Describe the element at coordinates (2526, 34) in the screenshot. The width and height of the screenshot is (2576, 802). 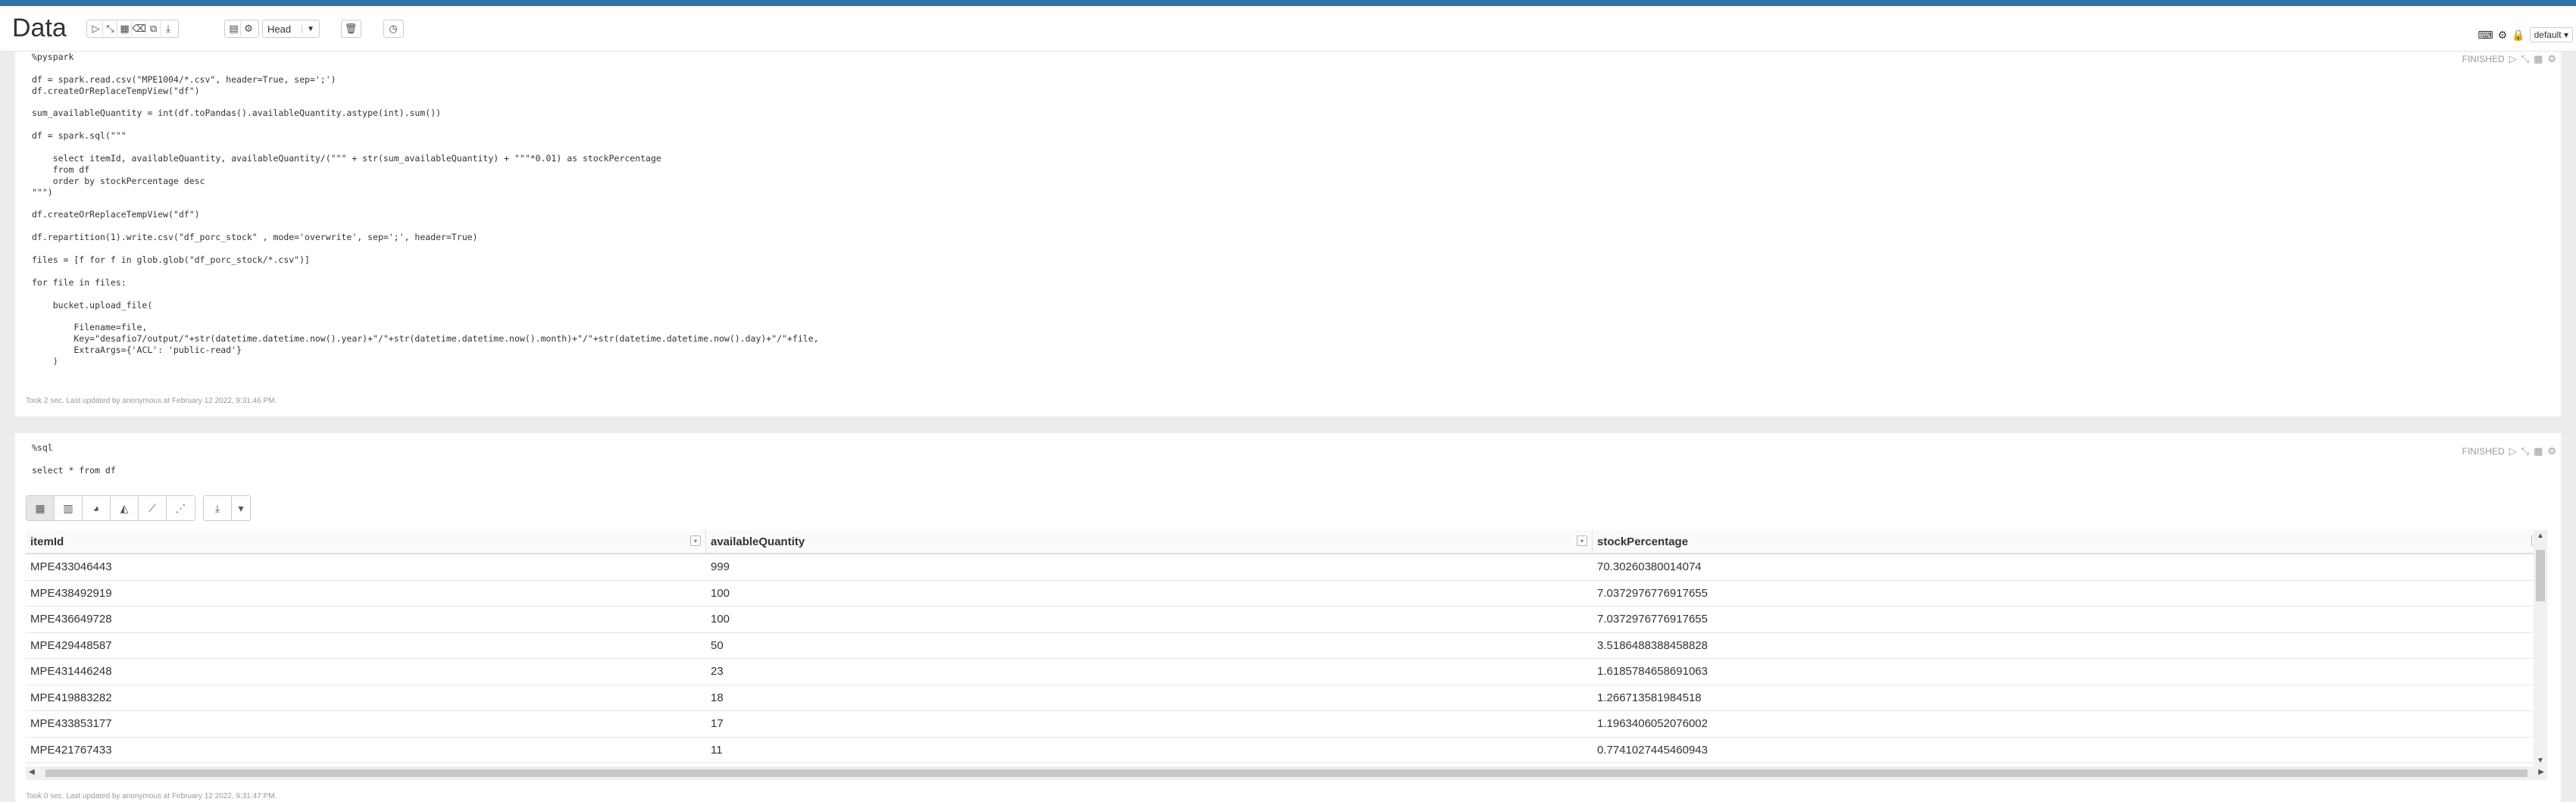
I see `header-right-tools: ⌨ ⚙ 🔒 default ▾` at that location.